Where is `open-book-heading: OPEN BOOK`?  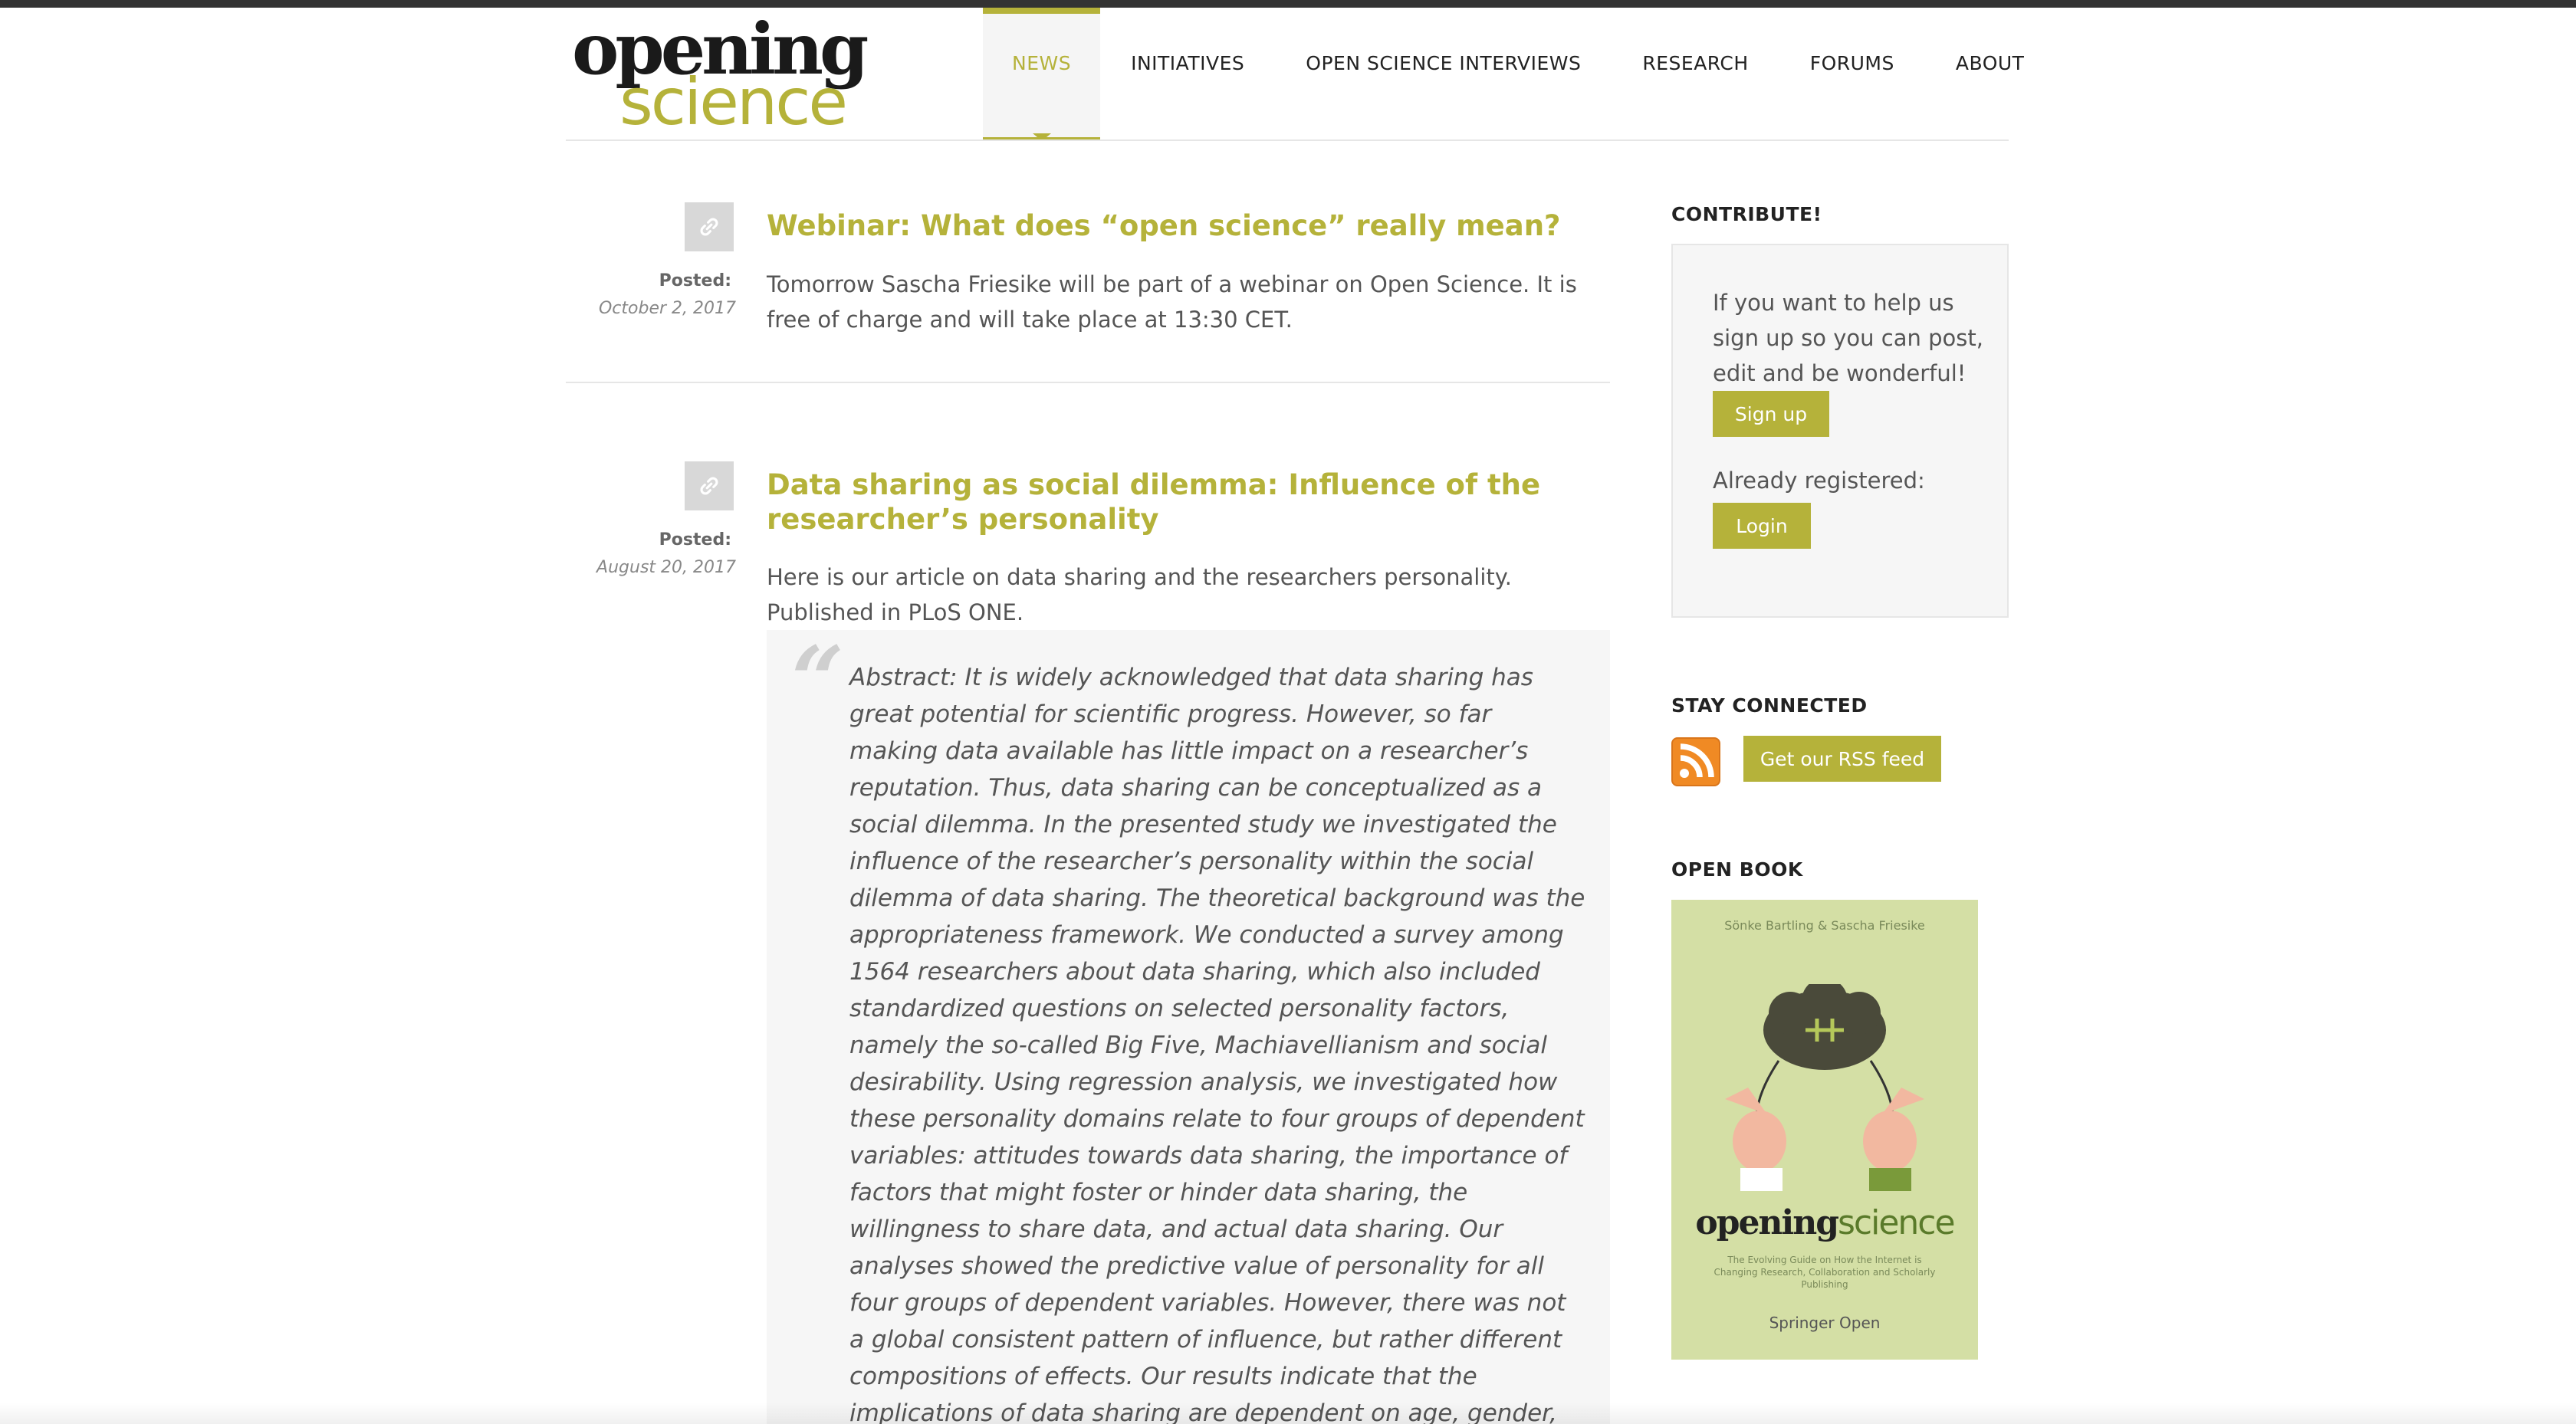 open-book-heading: OPEN BOOK is located at coordinates (1737, 869).